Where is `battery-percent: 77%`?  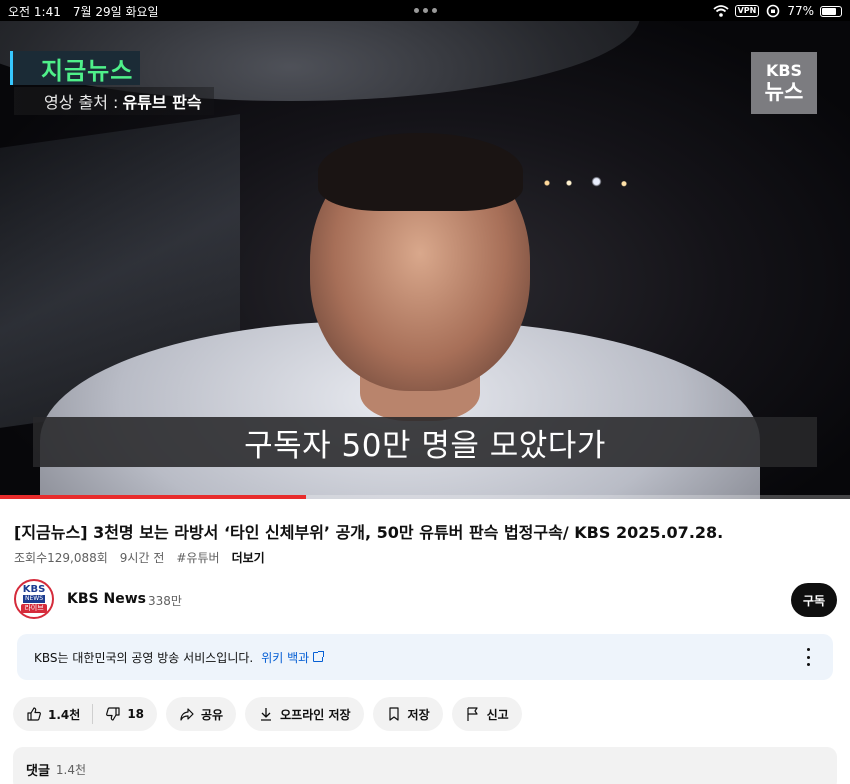
battery-percent: 77% is located at coordinates (800, 11).